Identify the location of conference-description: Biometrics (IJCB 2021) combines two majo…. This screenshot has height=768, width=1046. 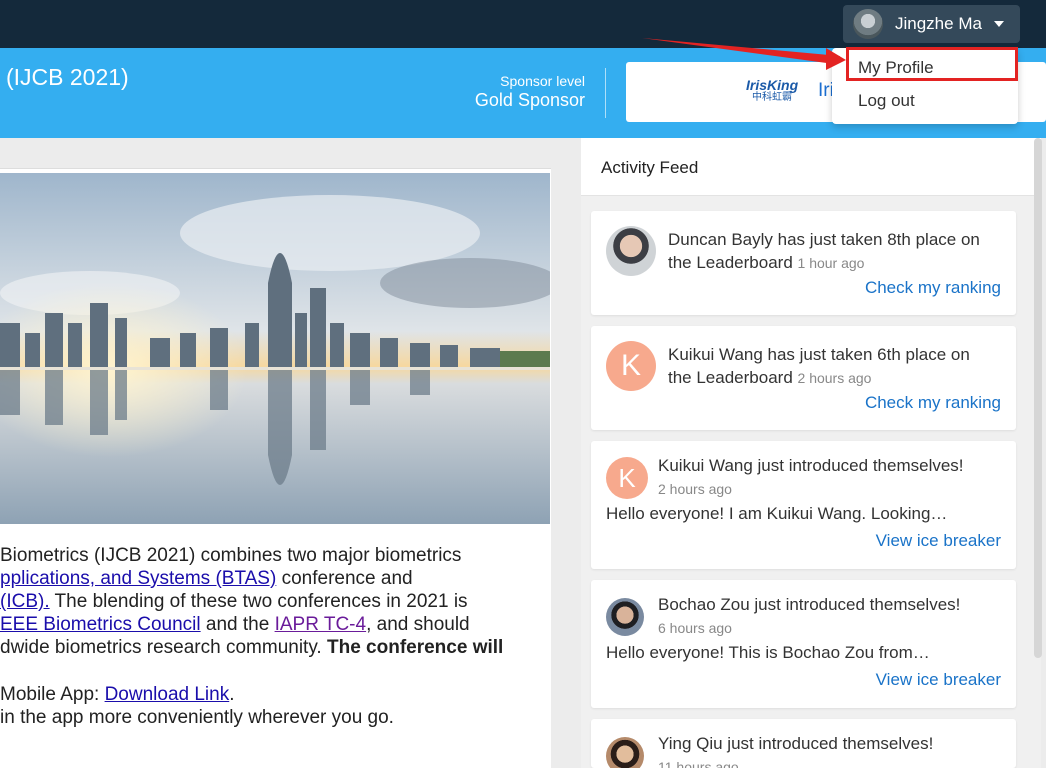
(274, 636).